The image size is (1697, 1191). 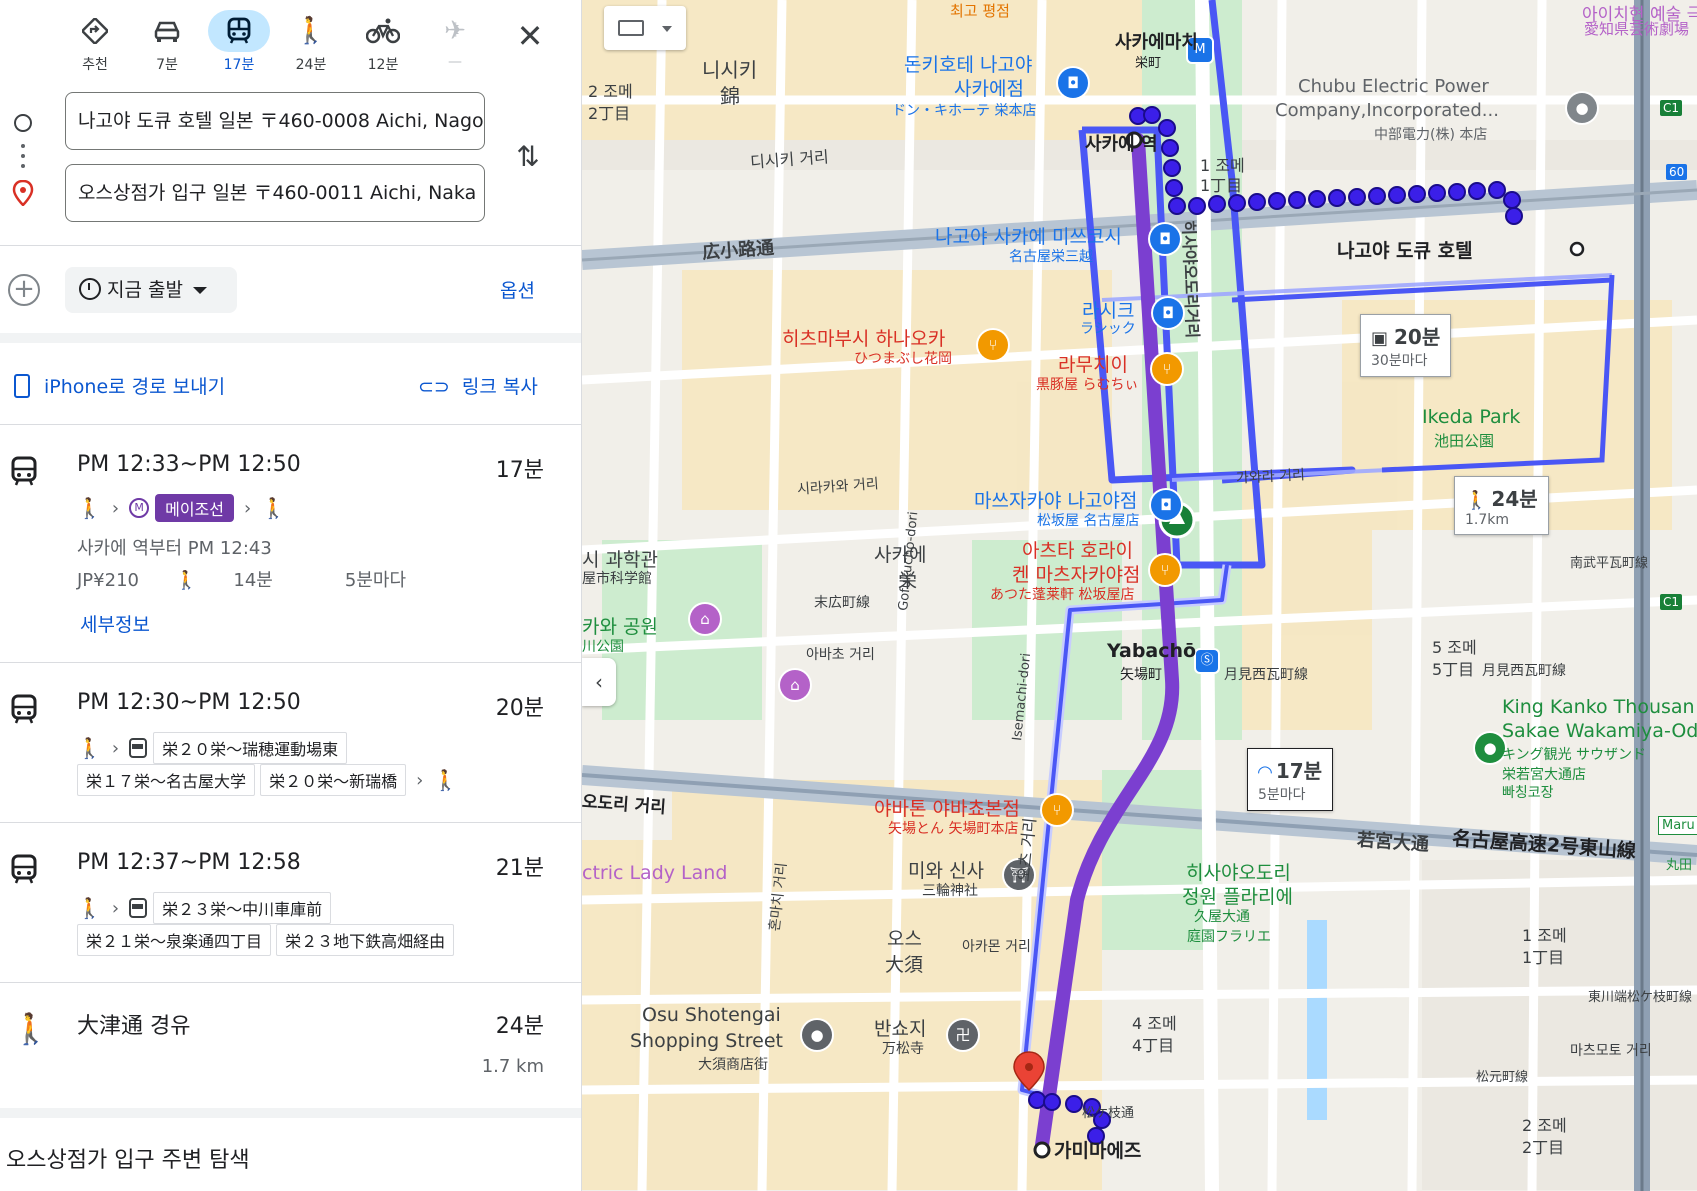 What do you see at coordinates (903, 1049) in the screenshot?
I see `map-label: 万松寺` at bounding box center [903, 1049].